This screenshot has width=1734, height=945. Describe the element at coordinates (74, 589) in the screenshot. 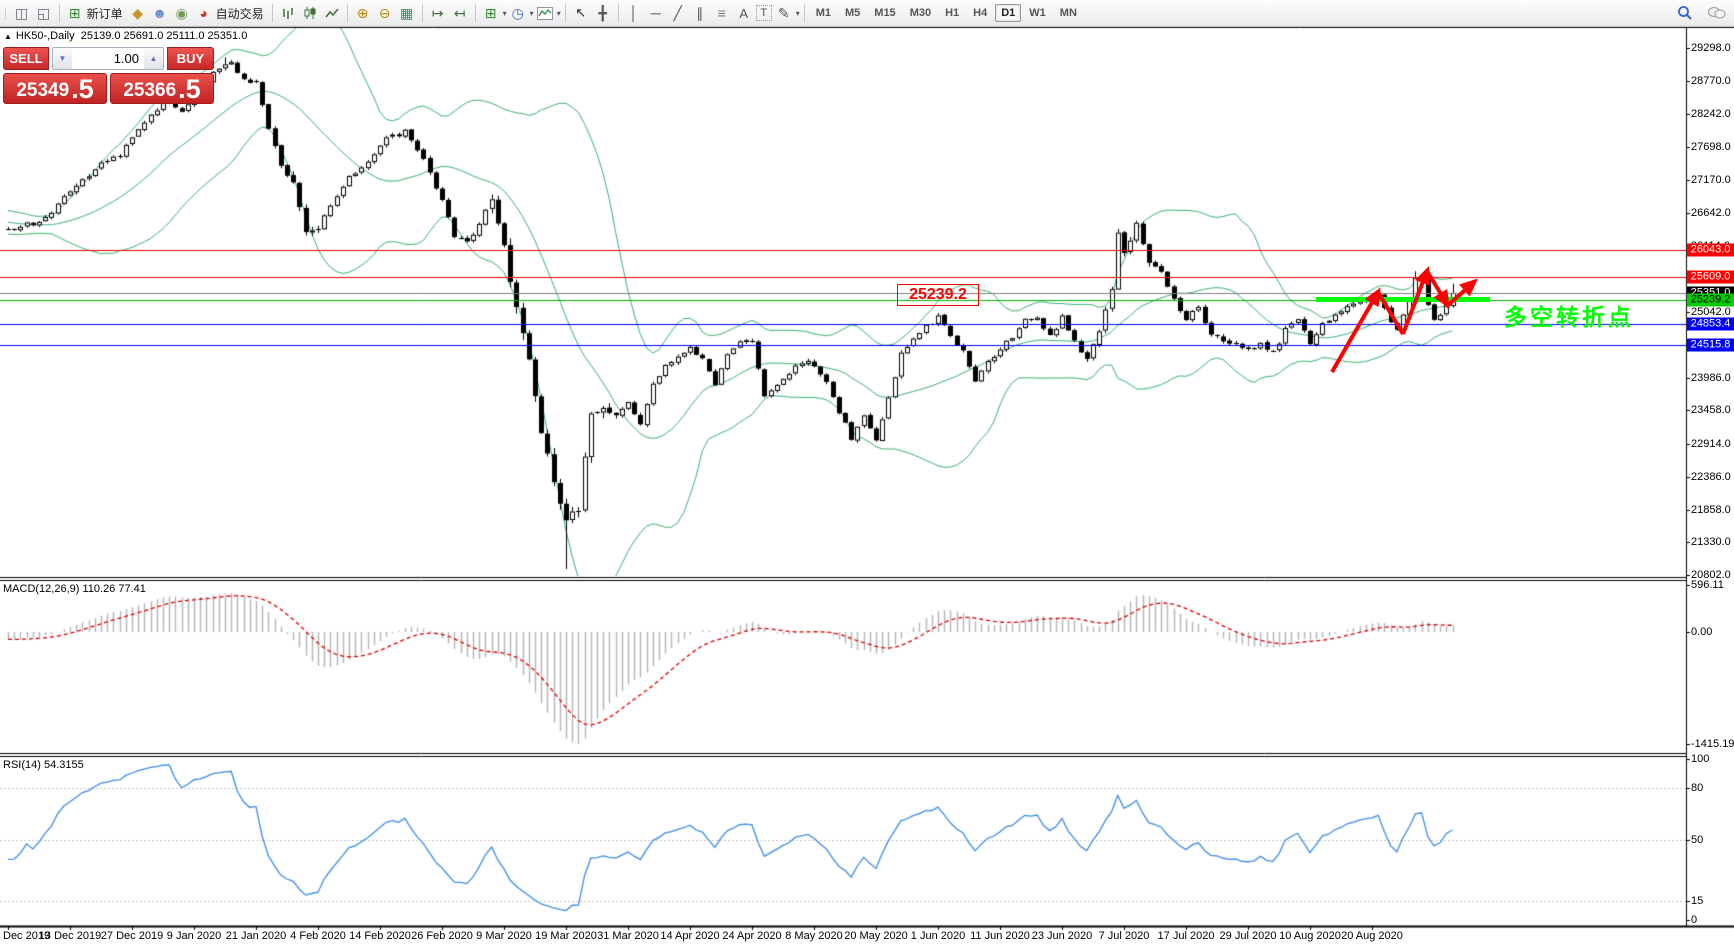

I see `macd-label: MACD(12,26,9) 110.26 77.41` at that location.